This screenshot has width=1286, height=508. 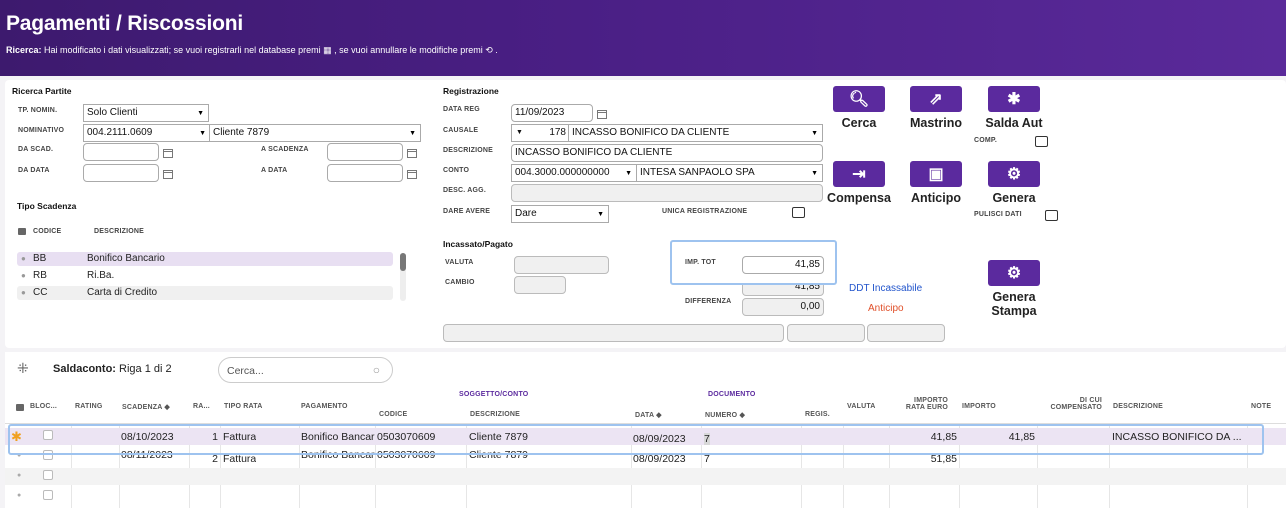 What do you see at coordinates (23, 368) in the screenshot?
I see `collapse-icon: ⁜` at bounding box center [23, 368].